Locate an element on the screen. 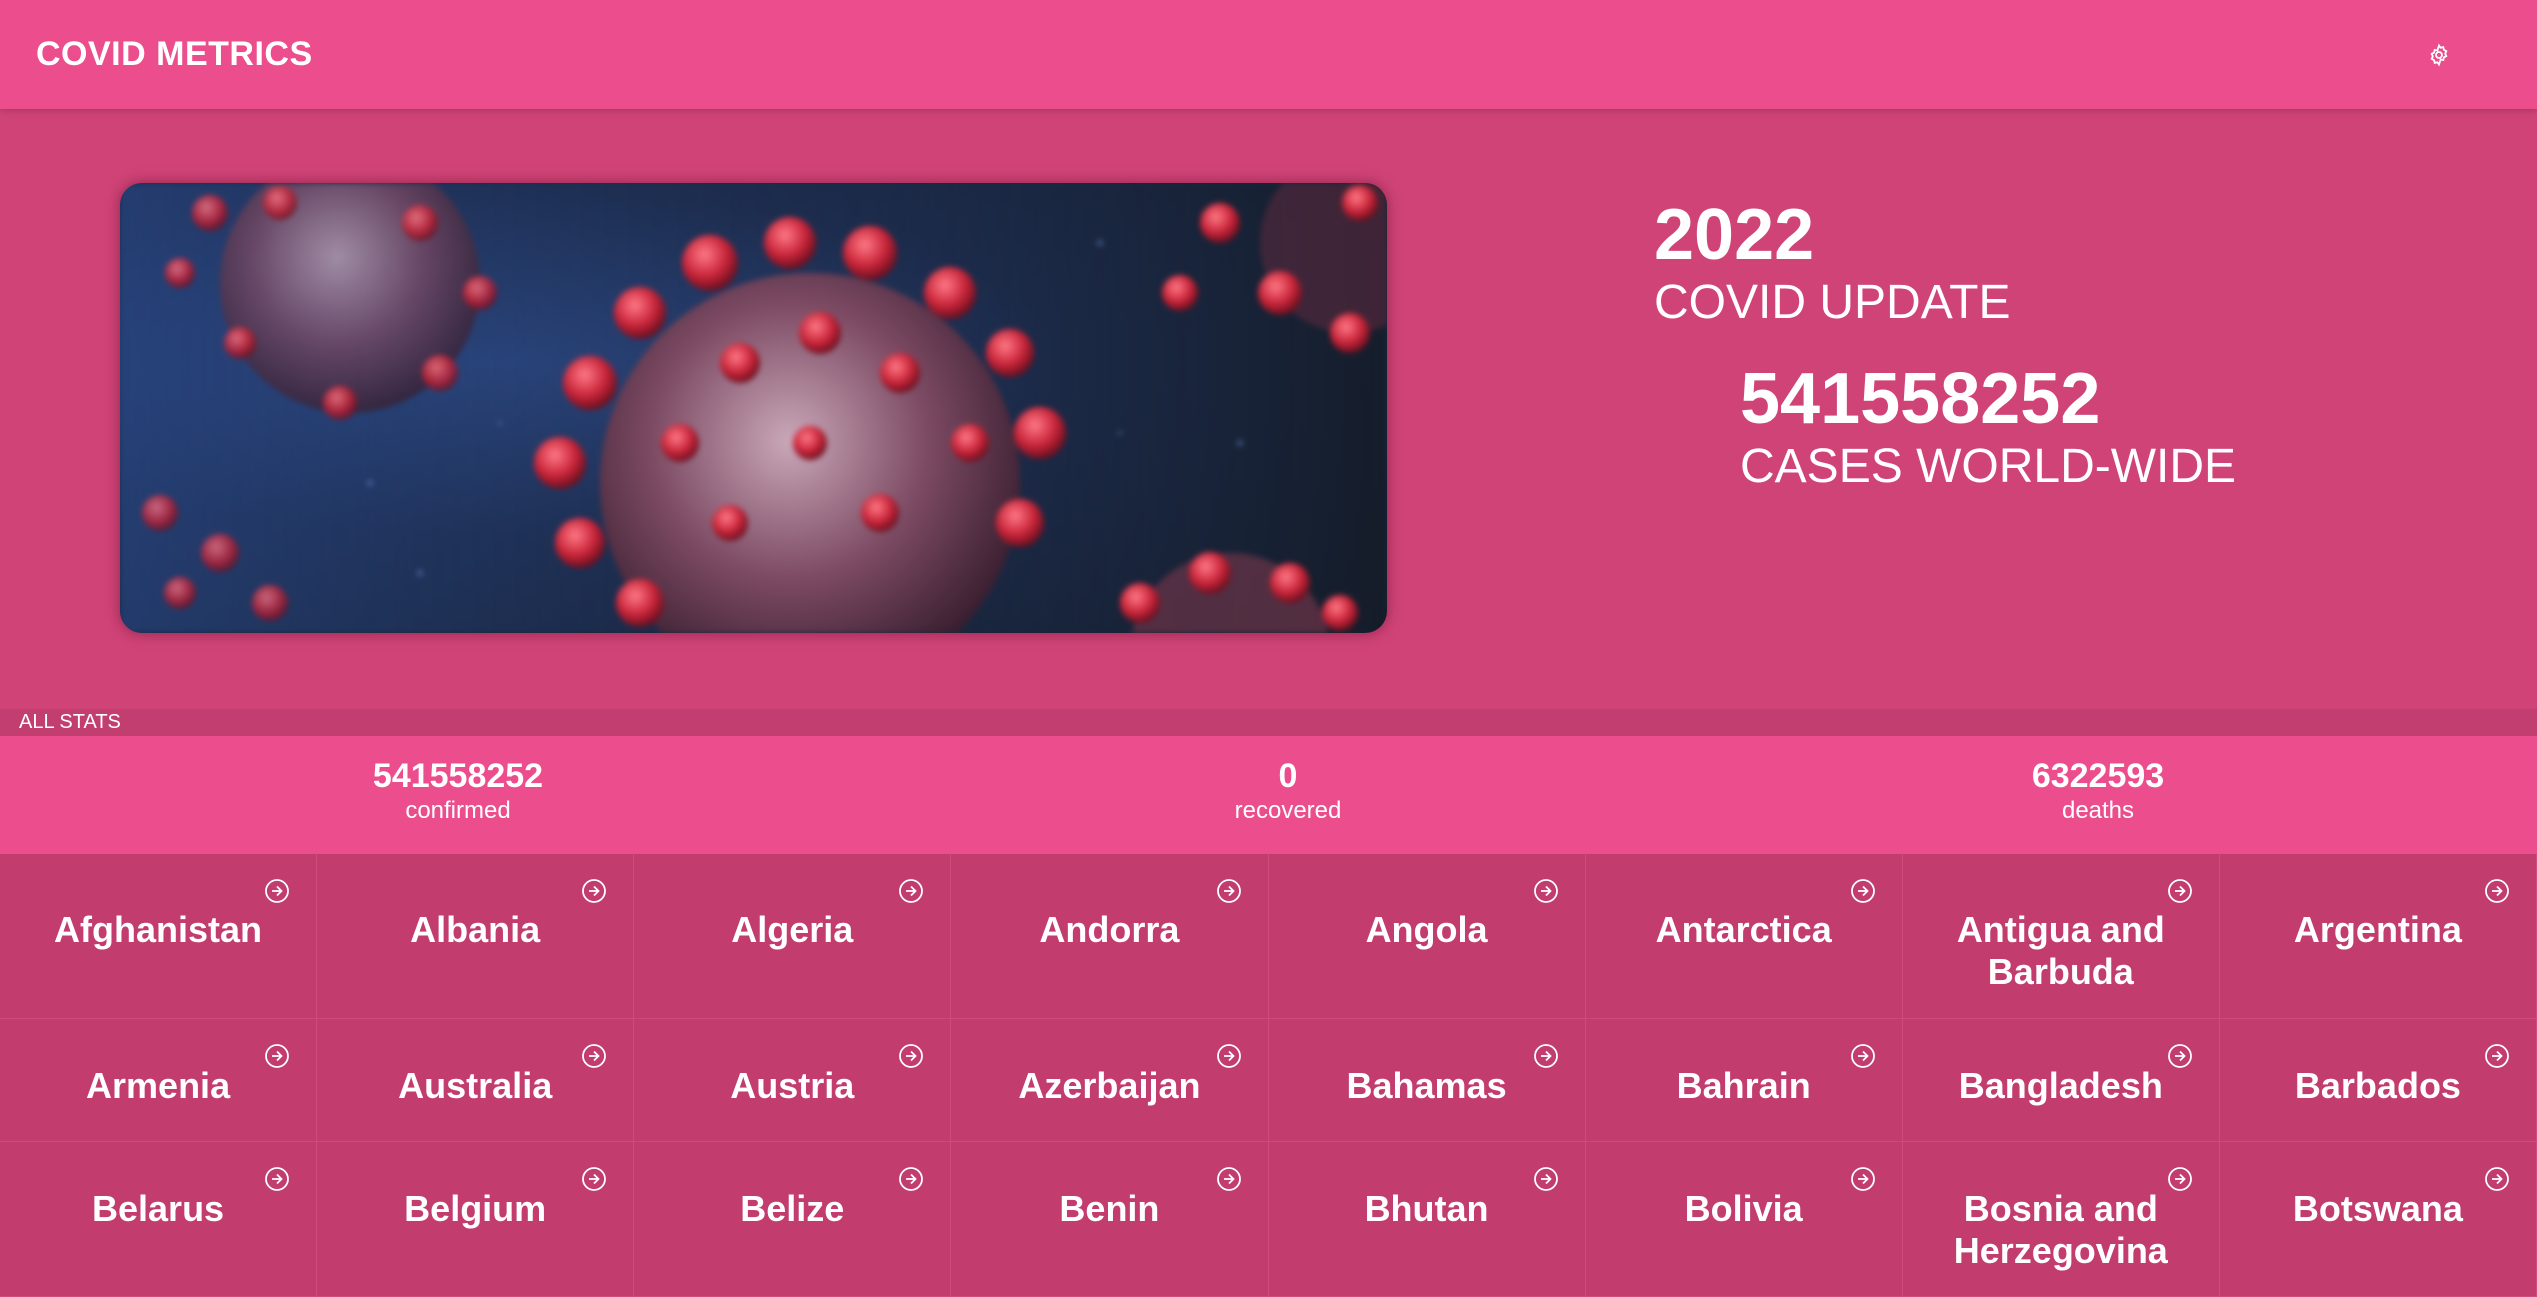 The width and height of the screenshot is (2537, 1297). country-card: Antigua and Barbuda is located at coordinates (2061, 936).